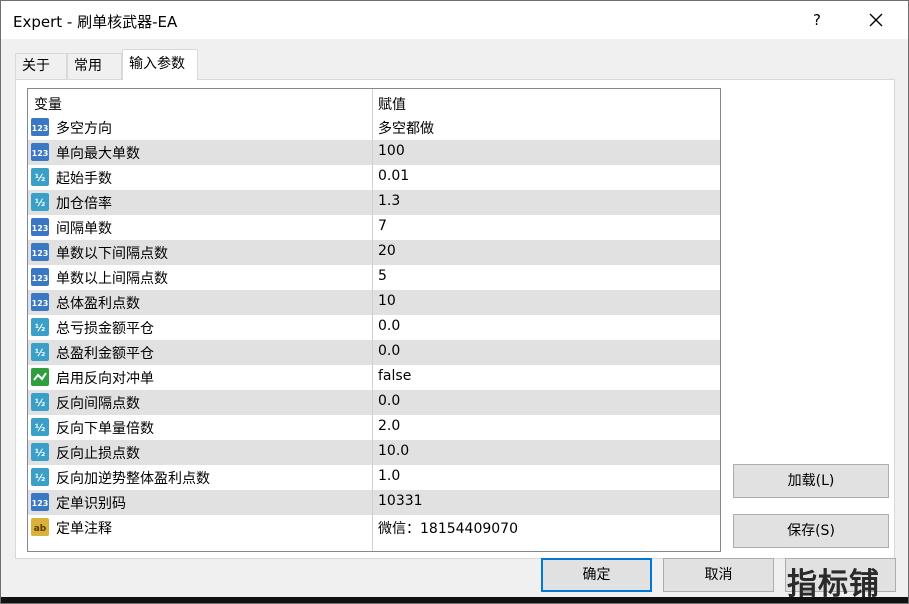 The height and width of the screenshot is (604, 909). Describe the element at coordinates (40, 377) in the screenshot. I see `bool-icon` at that location.